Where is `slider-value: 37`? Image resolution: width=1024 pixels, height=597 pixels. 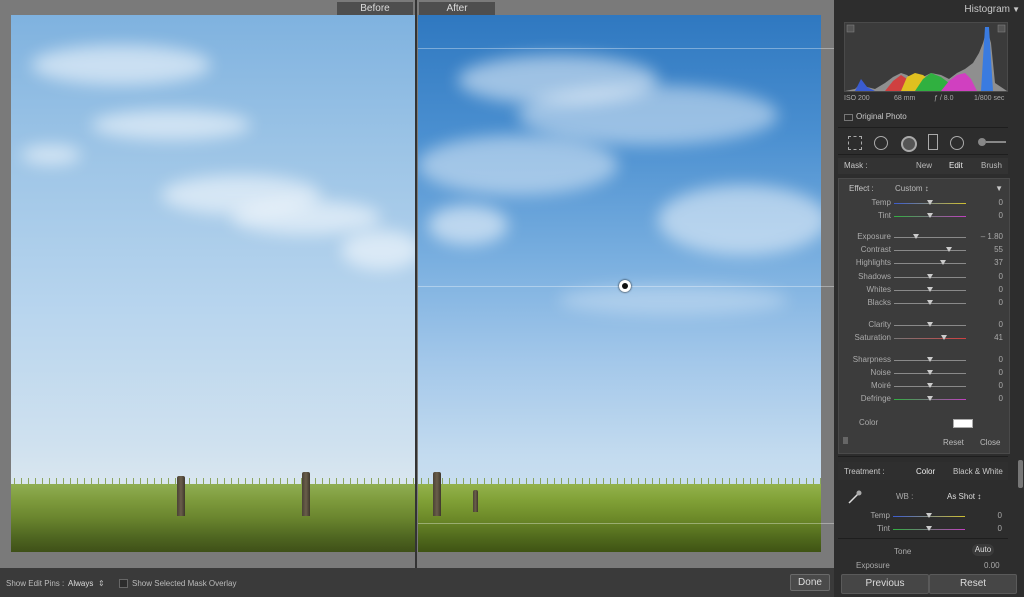
slider-value: 37 is located at coordinates (998, 262).